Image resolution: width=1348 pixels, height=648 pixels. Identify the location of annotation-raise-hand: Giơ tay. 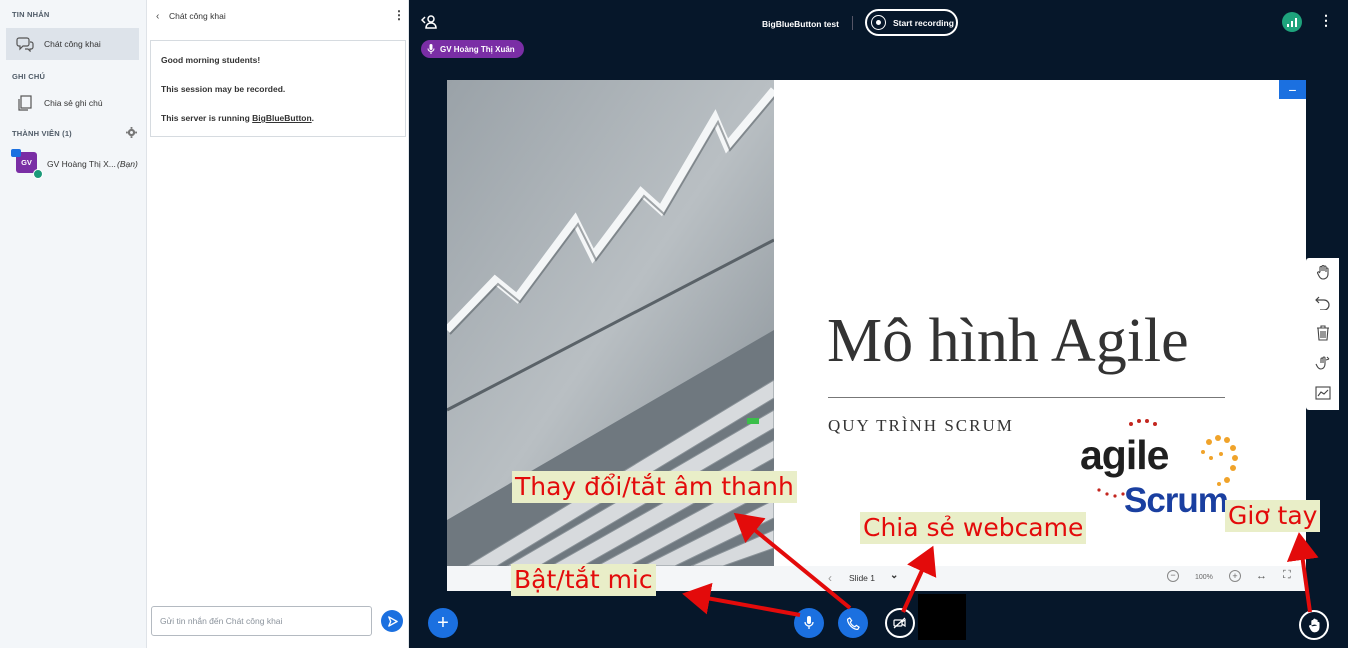
(1273, 516).